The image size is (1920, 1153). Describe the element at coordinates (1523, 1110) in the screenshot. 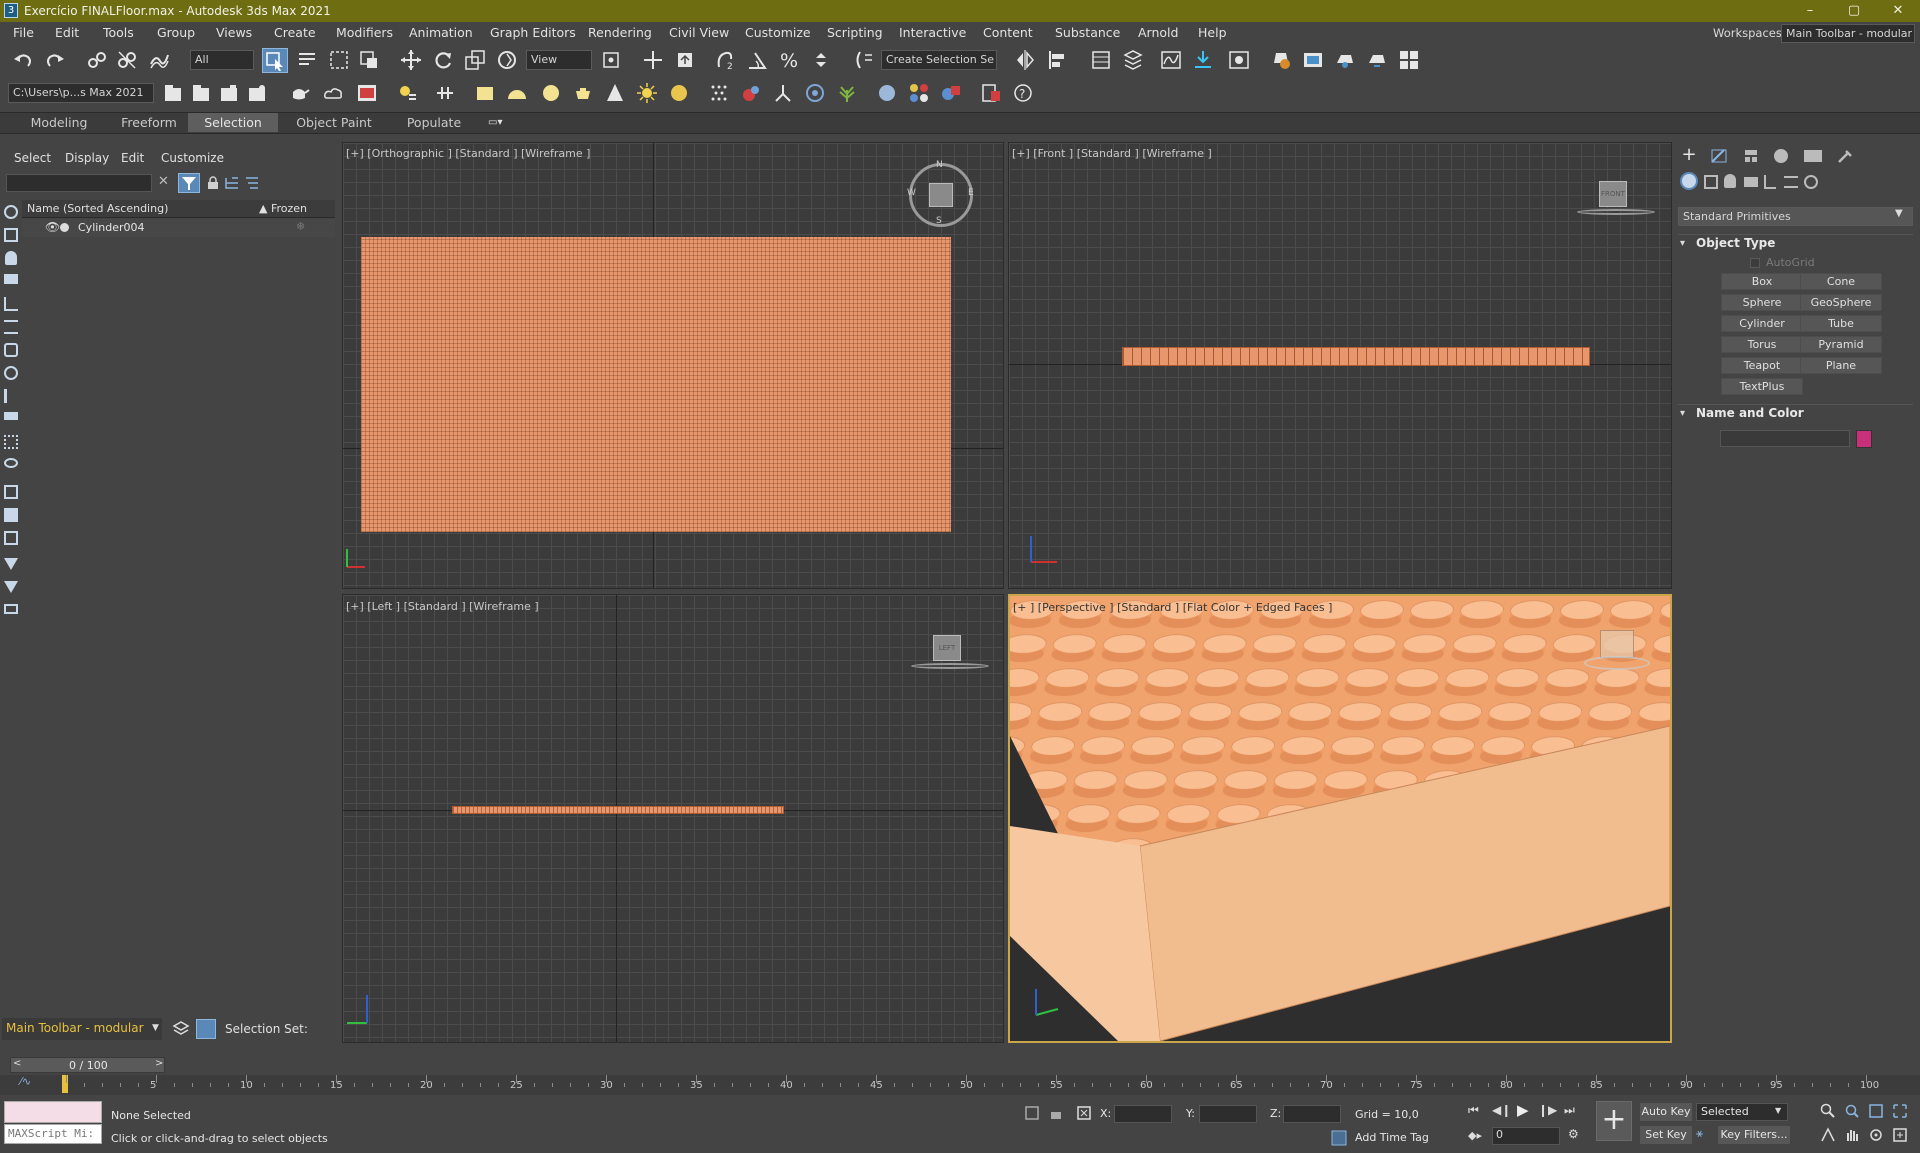

I see `play-icon: ▶` at that location.